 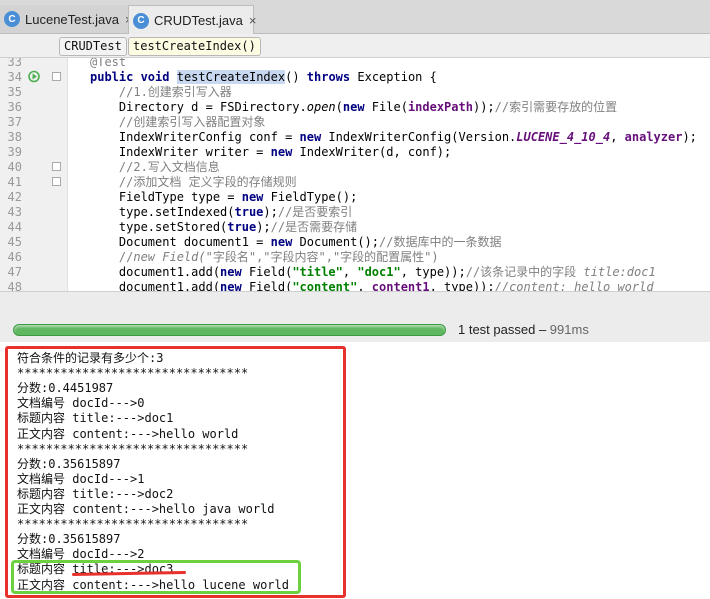 What do you see at coordinates (224, 197) in the screenshot?
I see `code-text: FieldType type = new FieldType();` at bounding box center [224, 197].